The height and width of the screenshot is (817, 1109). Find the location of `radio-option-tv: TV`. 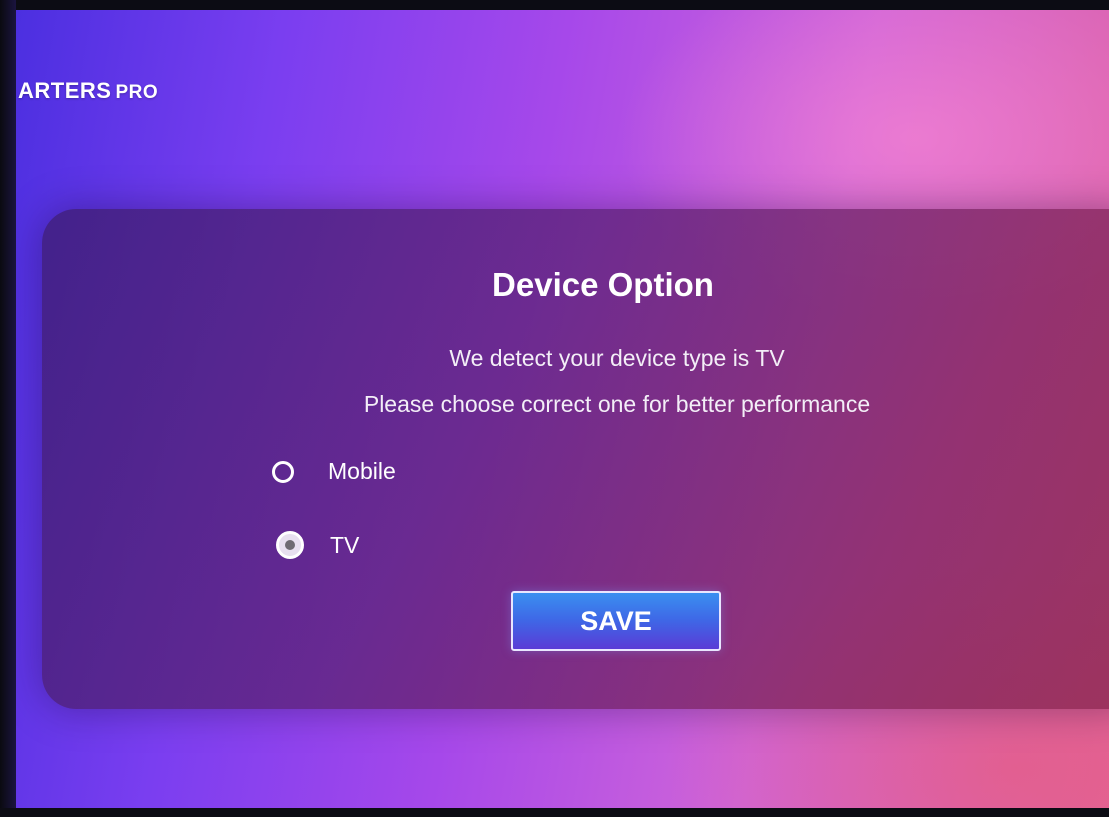

radio-option-tv: TV is located at coordinates (317, 545).